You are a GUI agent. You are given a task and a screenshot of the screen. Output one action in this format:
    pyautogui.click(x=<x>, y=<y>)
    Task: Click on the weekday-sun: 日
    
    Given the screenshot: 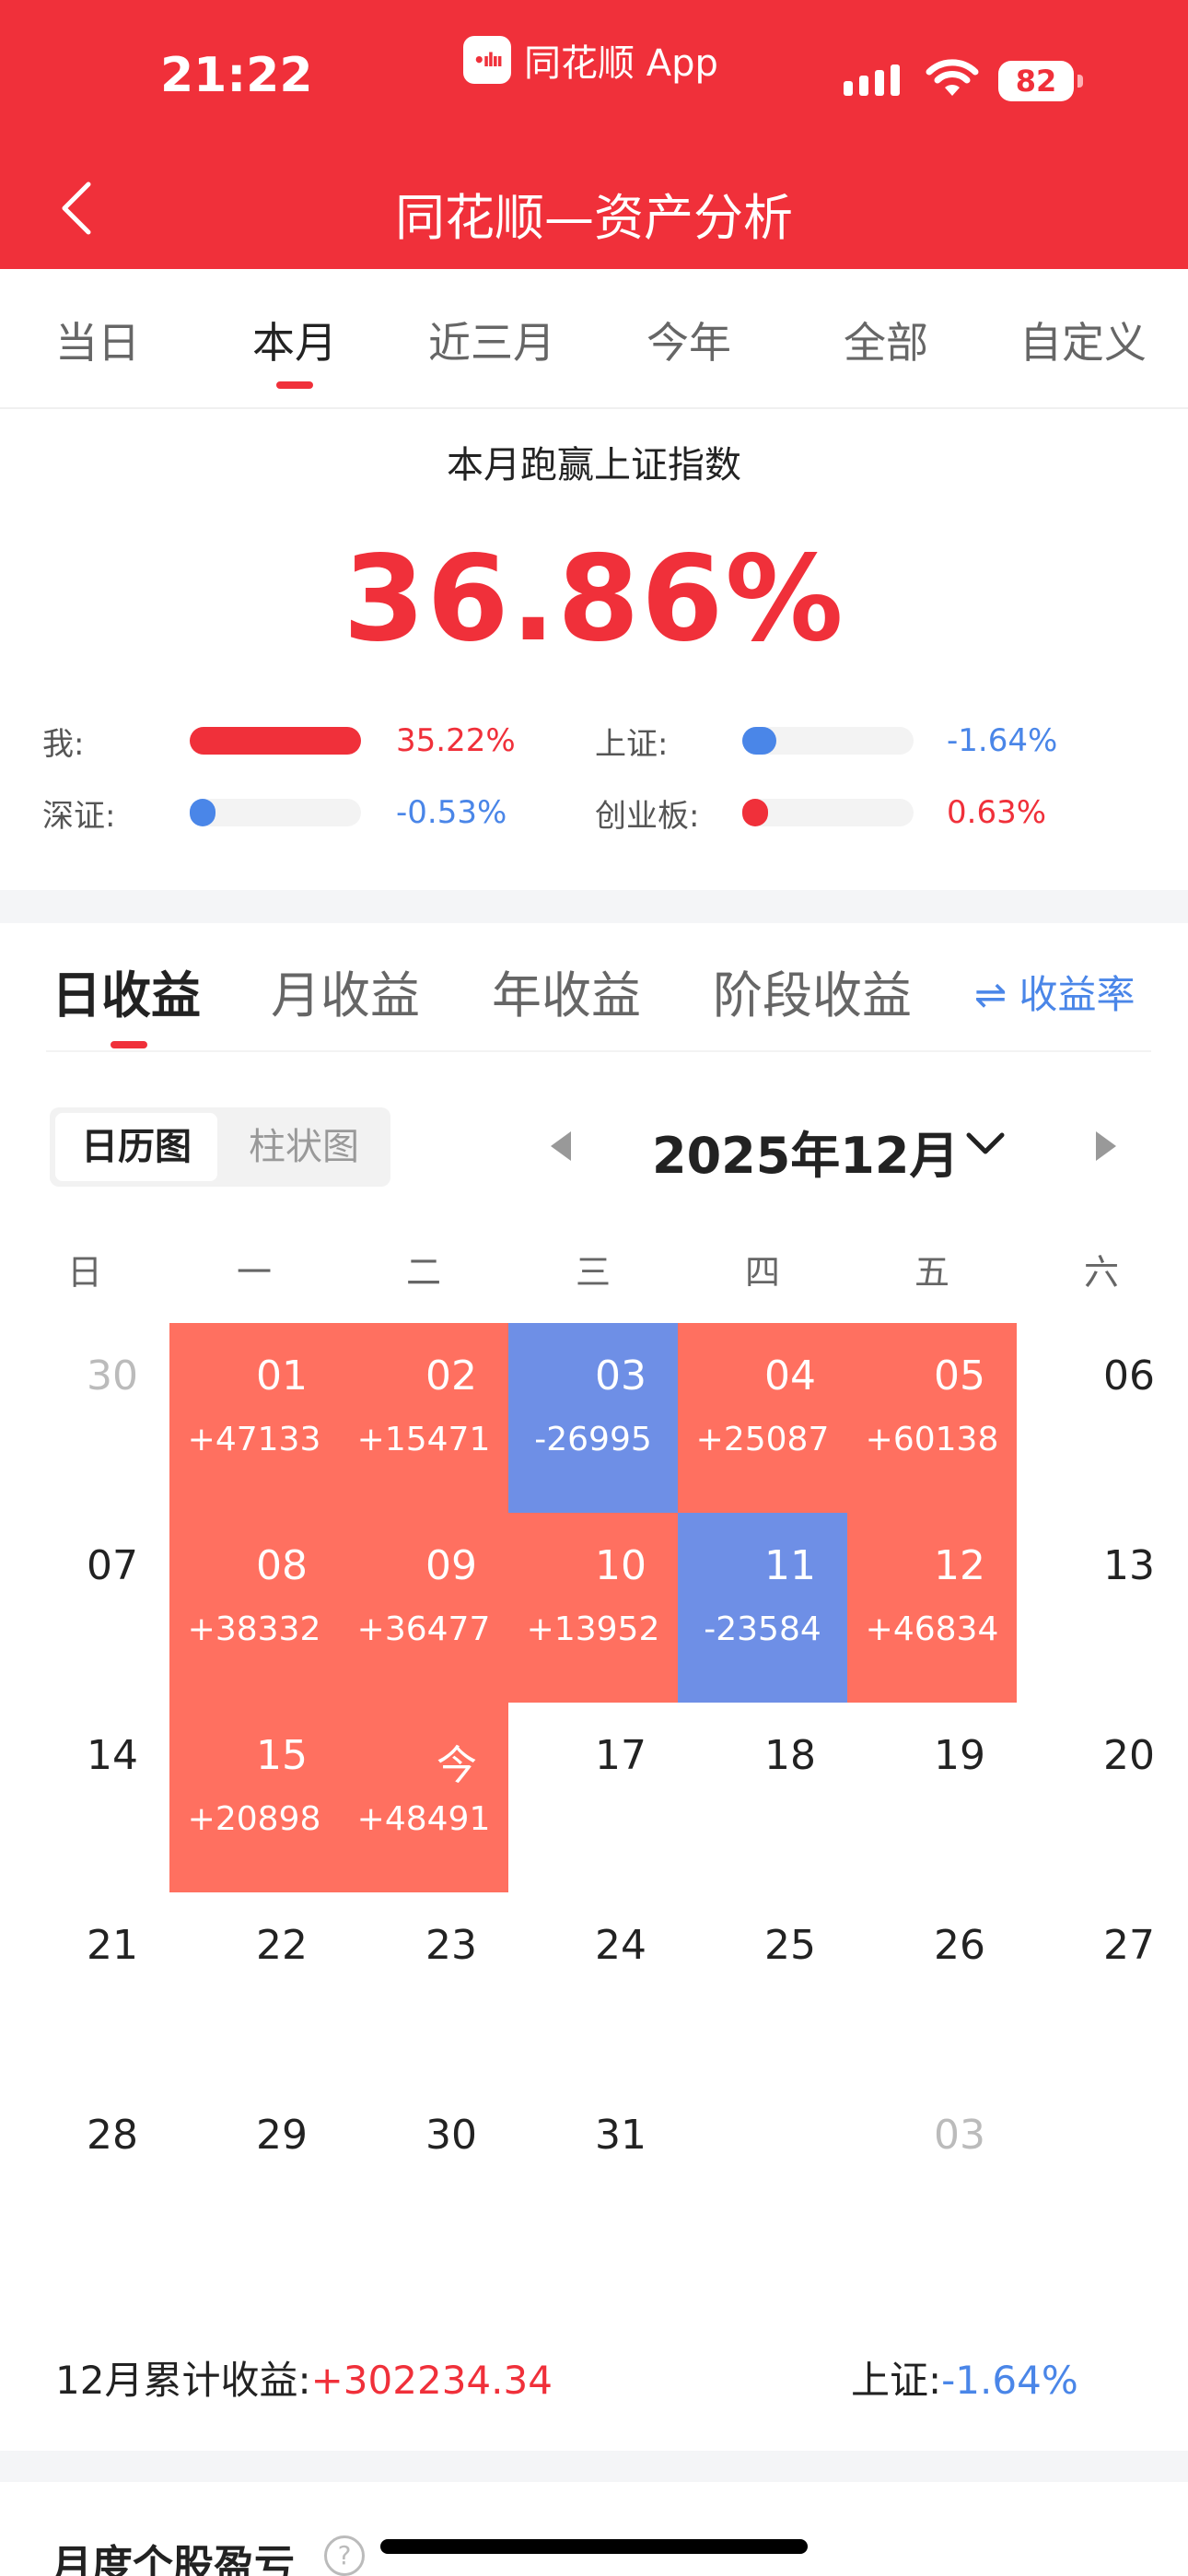 What is the action you would take?
    pyautogui.click(x=84, y=1272)
    